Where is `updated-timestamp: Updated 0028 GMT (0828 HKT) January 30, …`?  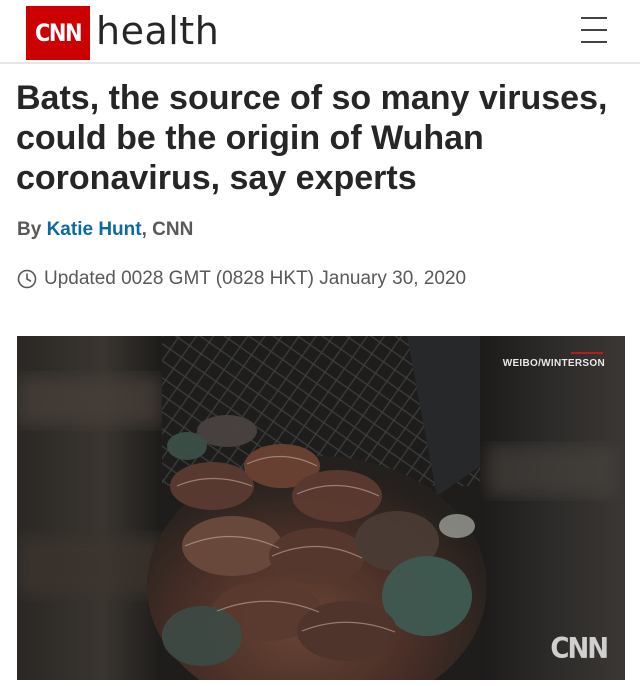
updated-timestamp: Updated 0028 GMT (0828 HKT) January 30, … is located at coordinates (241, 279).